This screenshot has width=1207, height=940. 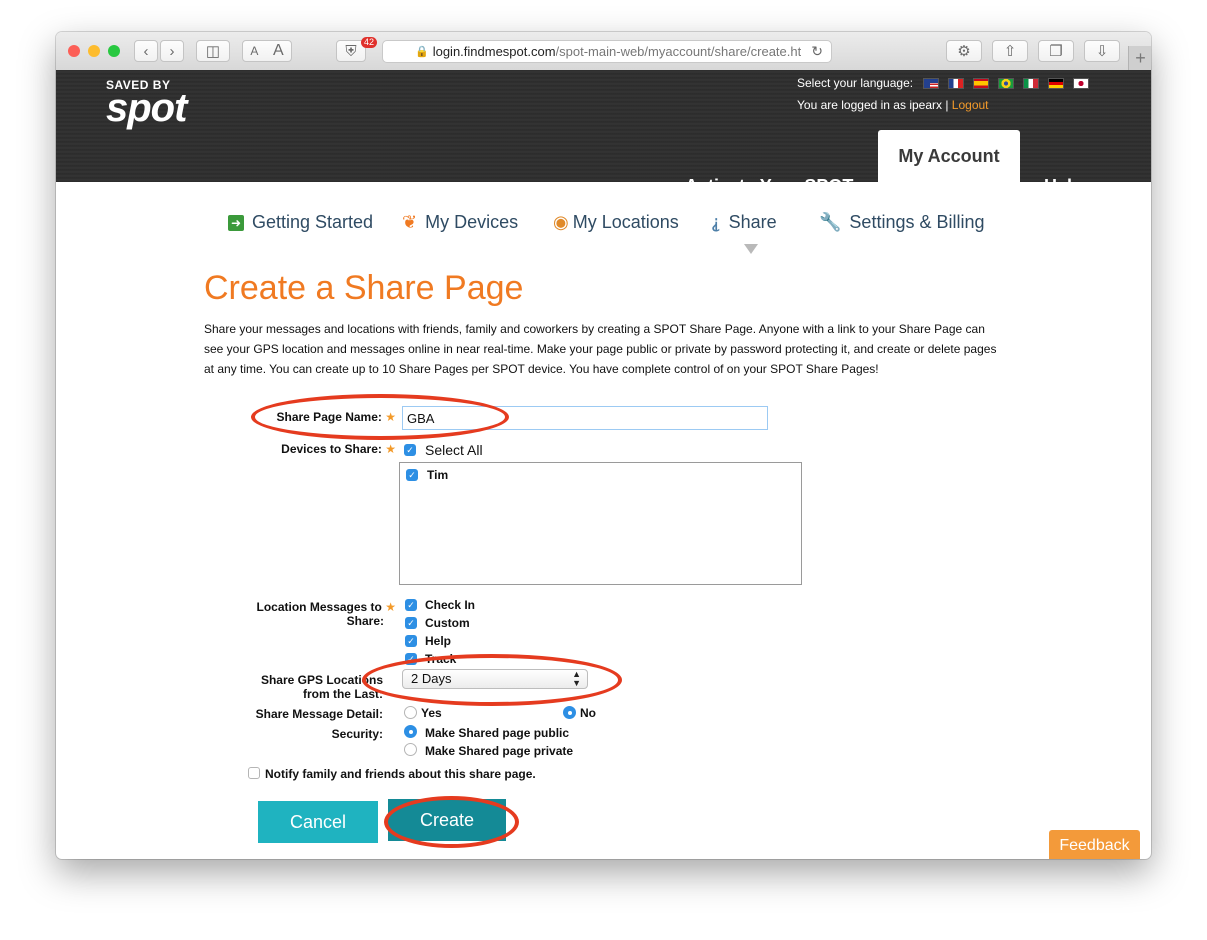 I want to click on subnav-share: ⸘ Share, so click(x=744, y=222).